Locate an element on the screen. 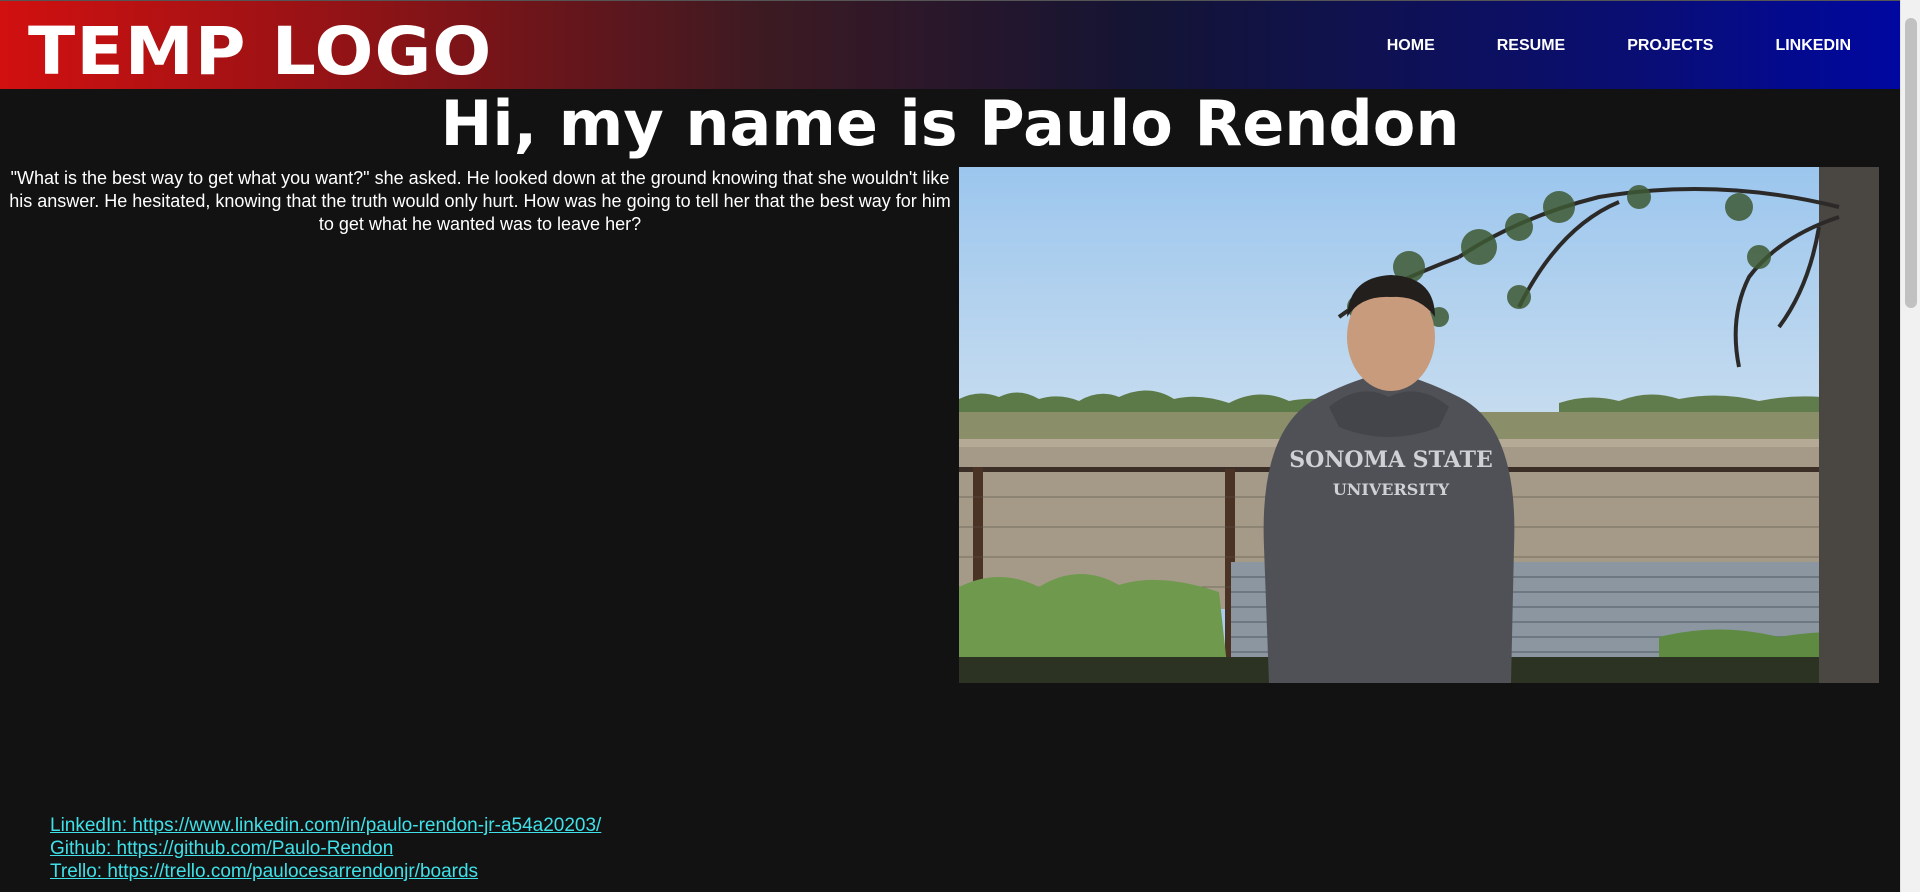 The image size is (1920, 892). vertical-scrollbar is located at coordinates (1910, 446).